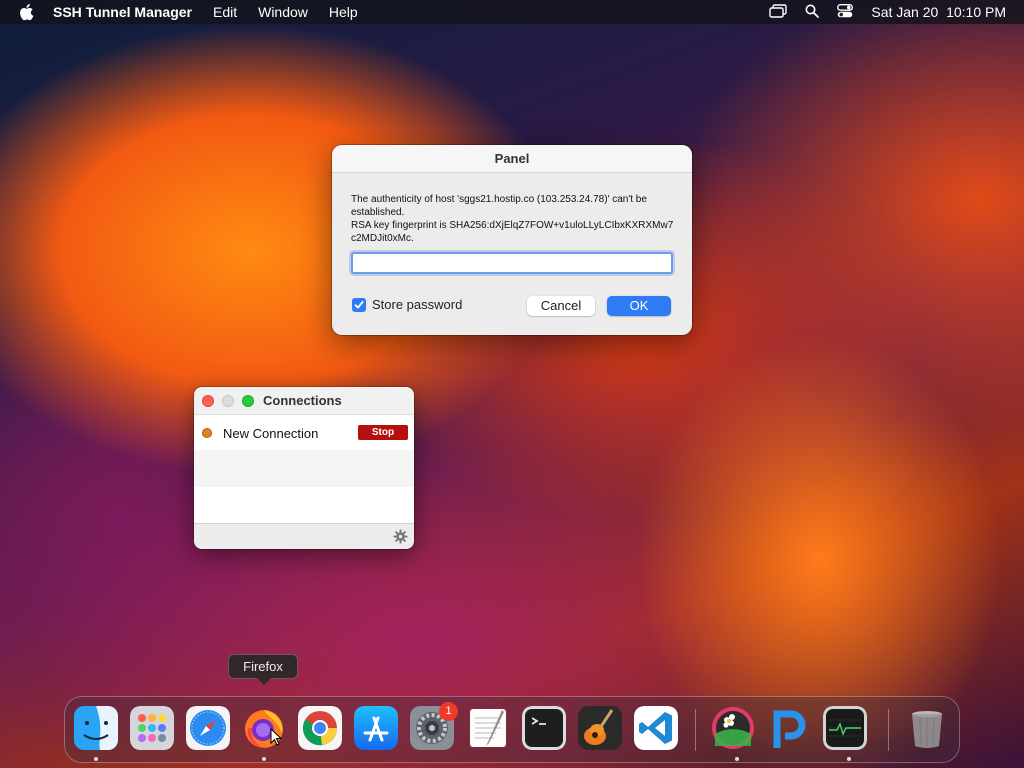 This screenshot has height=768, width=1024. Describe the element at coordinates (927, 728) in the screenshot. I see `trash-icon` at that location.